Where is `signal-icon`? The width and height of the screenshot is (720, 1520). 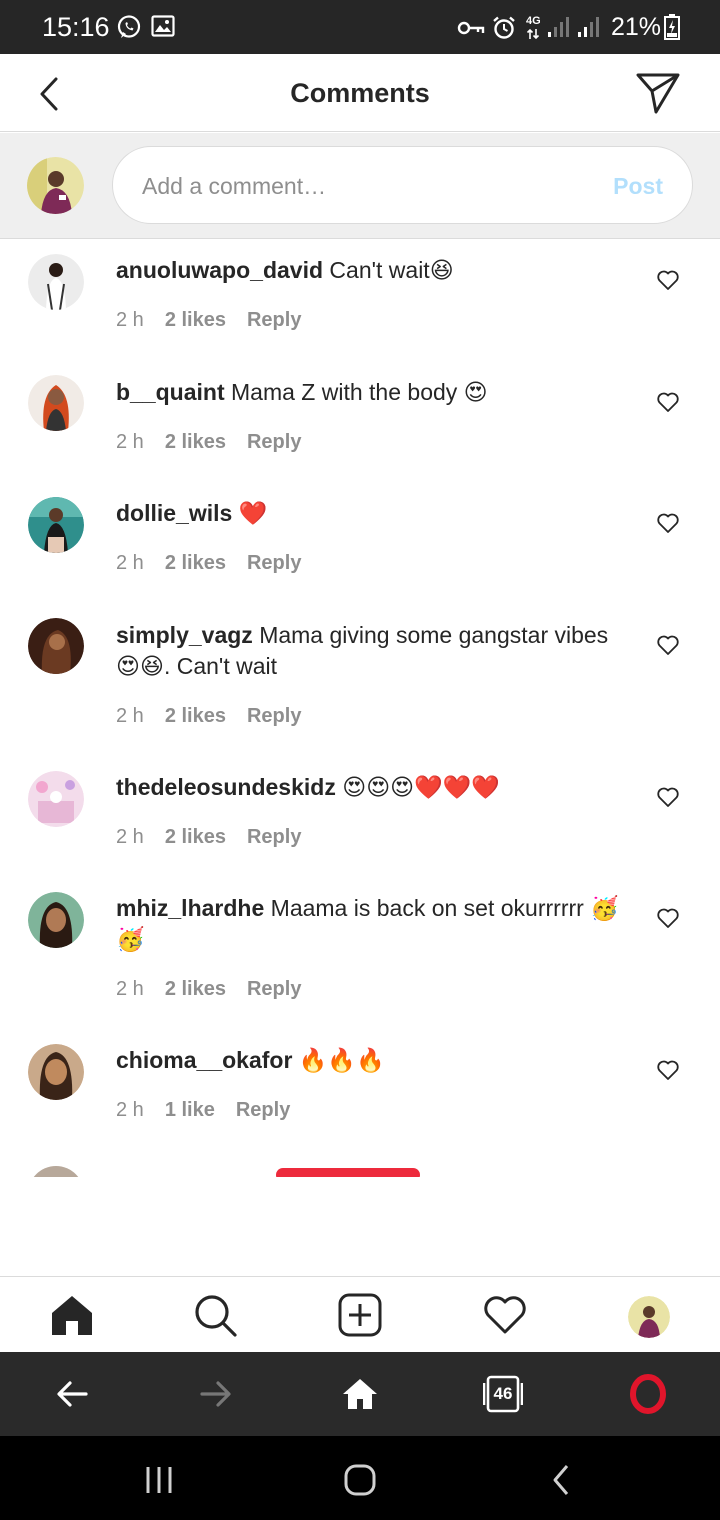
signal-icon is located at coordinates (558, 27).